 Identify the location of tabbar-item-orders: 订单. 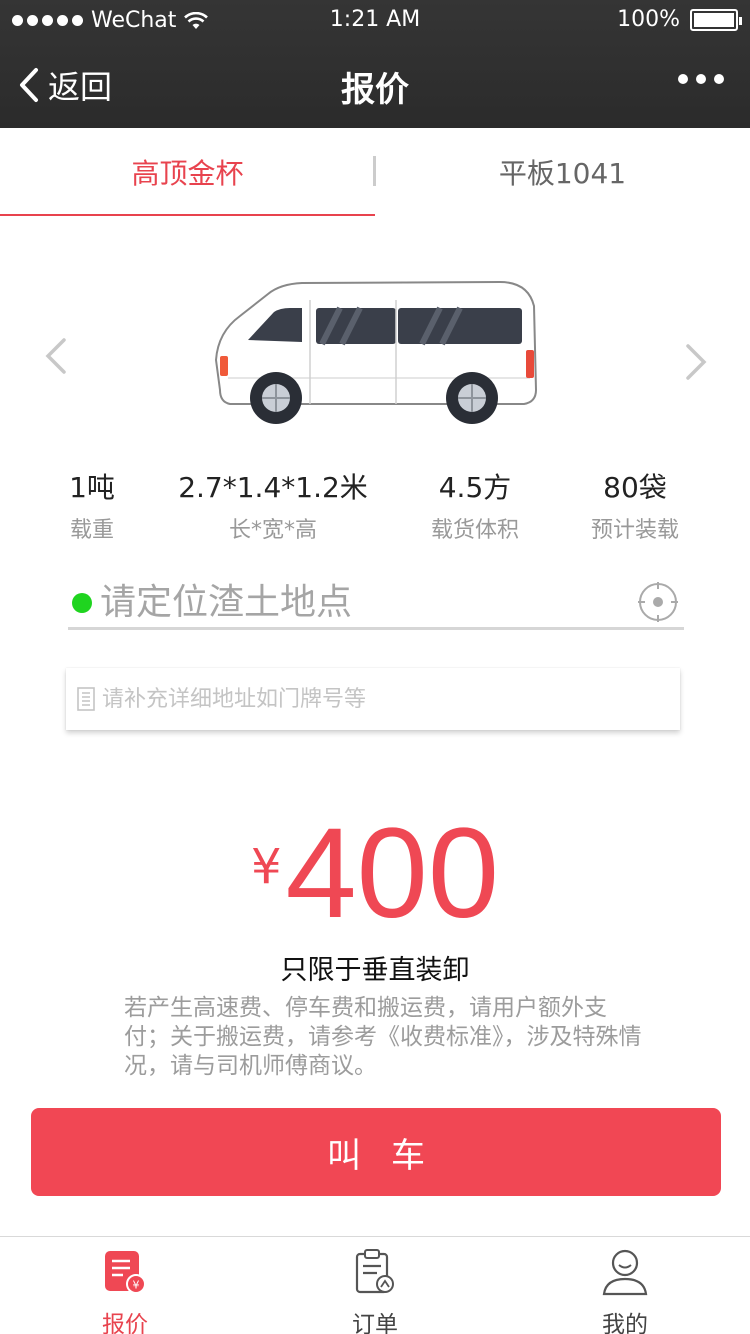
(375, 1289).